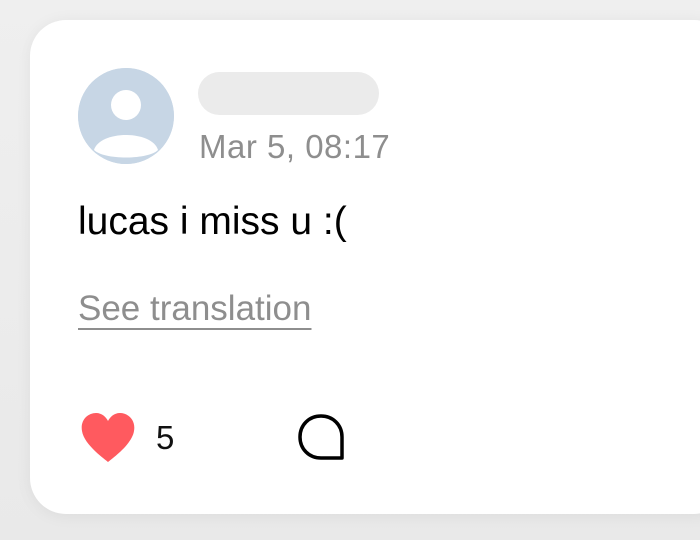 Image resolution: width=700 pixels, height=540 pixels. I want to click on comment-button, so click(321, 438).